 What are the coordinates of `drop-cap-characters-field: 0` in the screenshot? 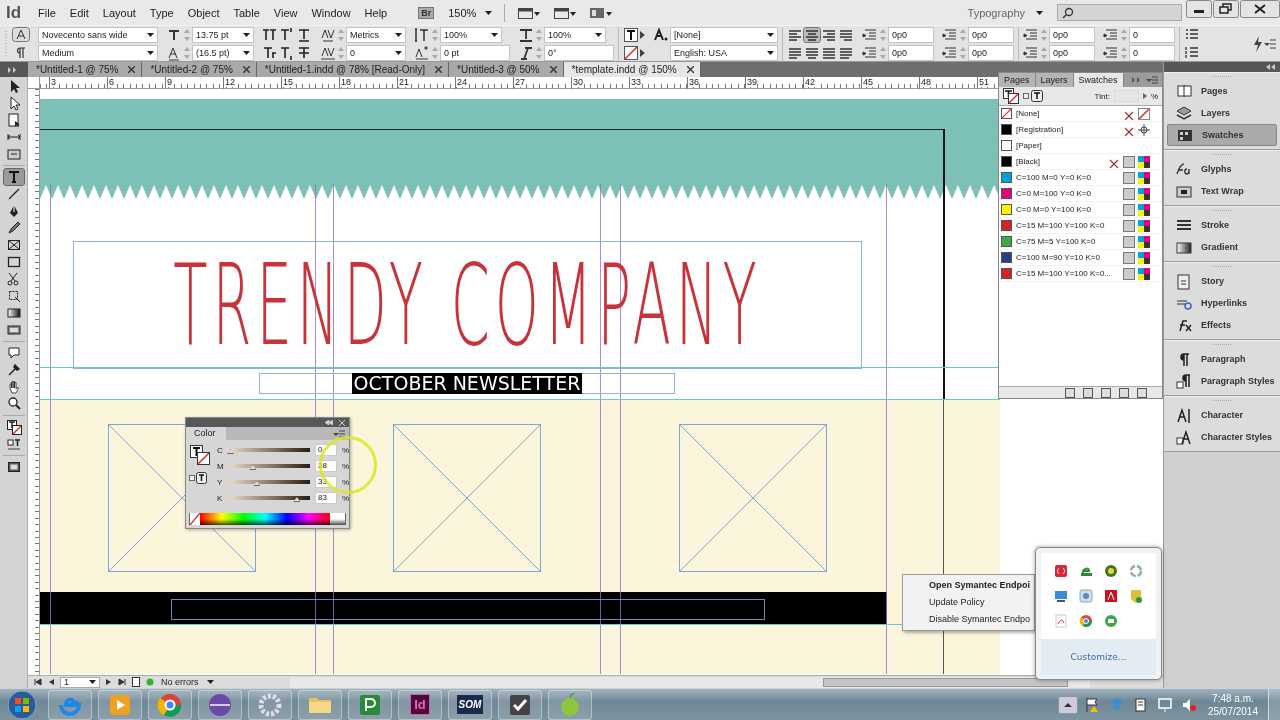 It's located at (1152, 52).